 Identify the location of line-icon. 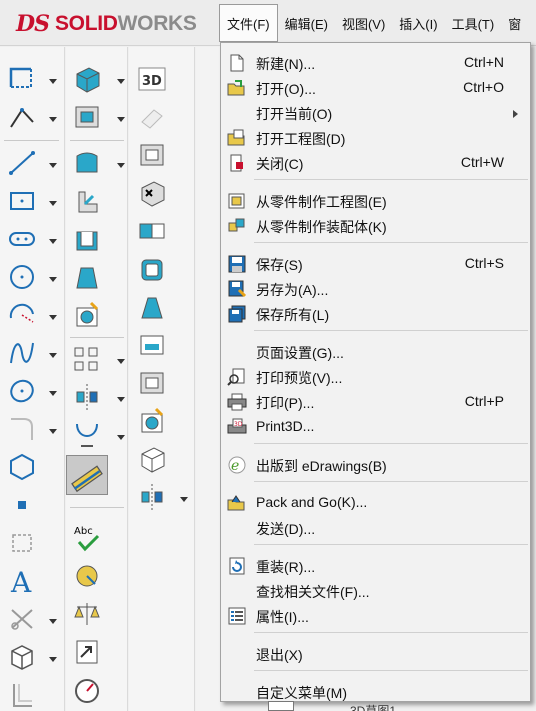
(22, 163).